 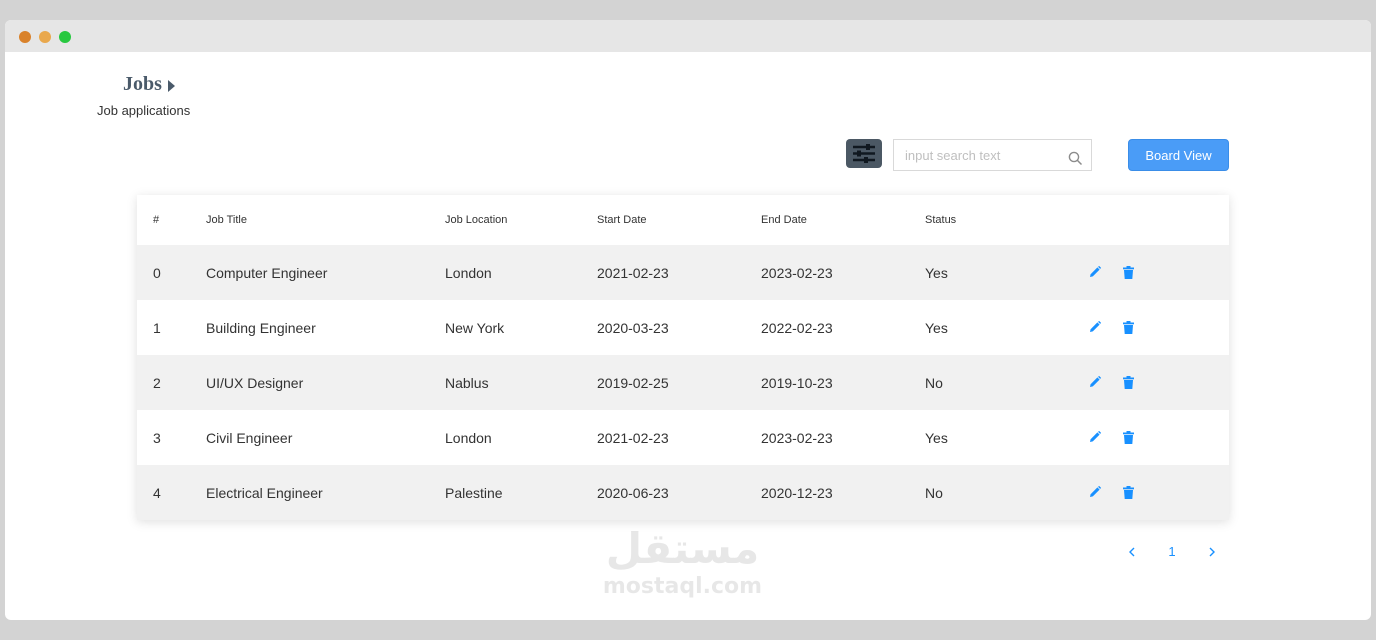 What do you see at coordinates (157, 328) in the screenshot?
I see `cell-index: 1` at bounding box center [157, 328].